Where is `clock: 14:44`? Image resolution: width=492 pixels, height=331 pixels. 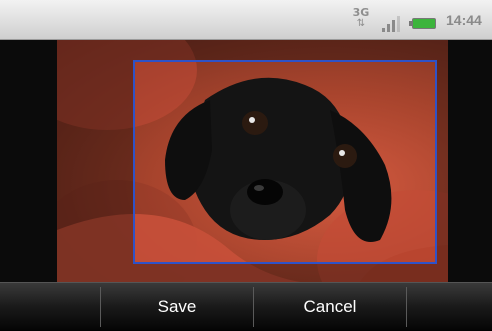
clock: 14:44 is located at coordinates (464, 20).